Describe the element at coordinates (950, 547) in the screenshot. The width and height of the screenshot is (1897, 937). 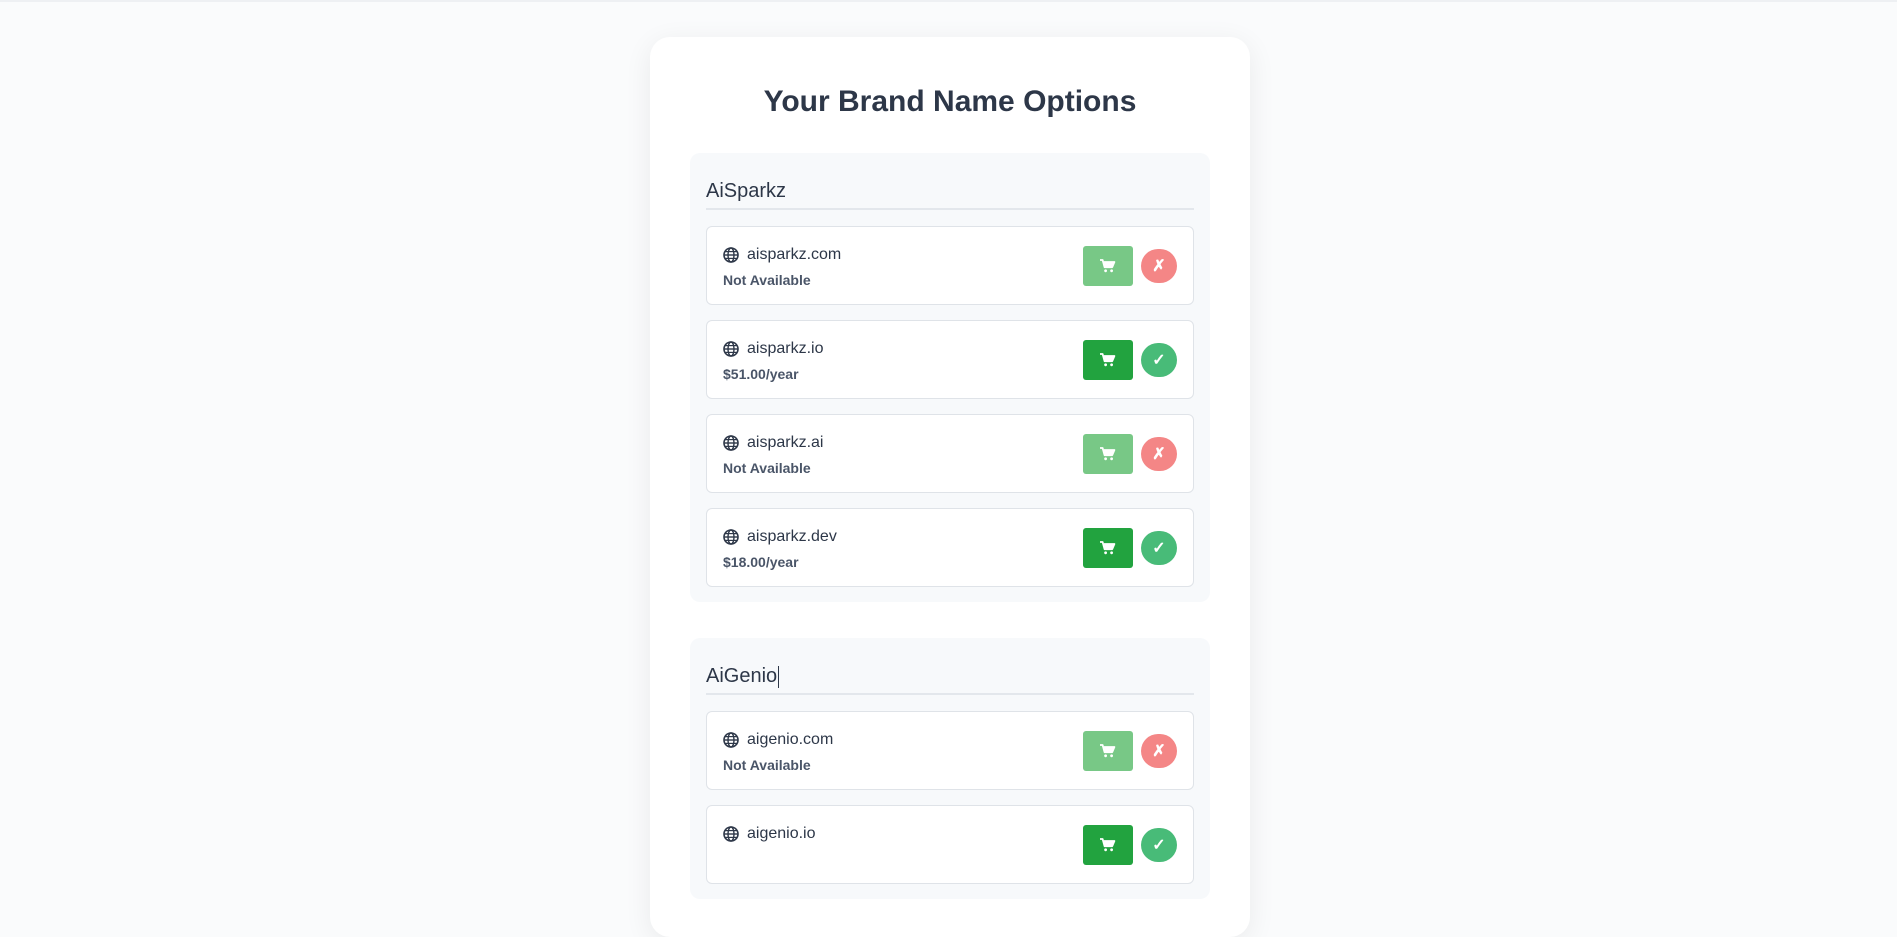
I see `domain-row: aisparkz.dev $18.00/year ✓` at that location.